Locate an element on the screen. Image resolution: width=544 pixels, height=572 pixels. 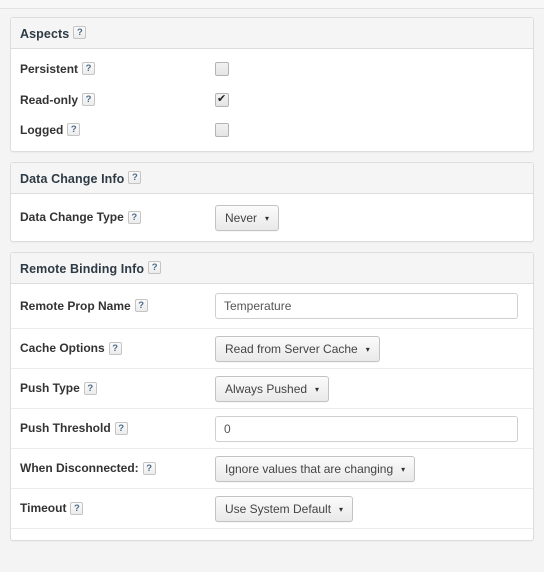
help-icon-cache-options: ? is located at coordinates (115, 348).